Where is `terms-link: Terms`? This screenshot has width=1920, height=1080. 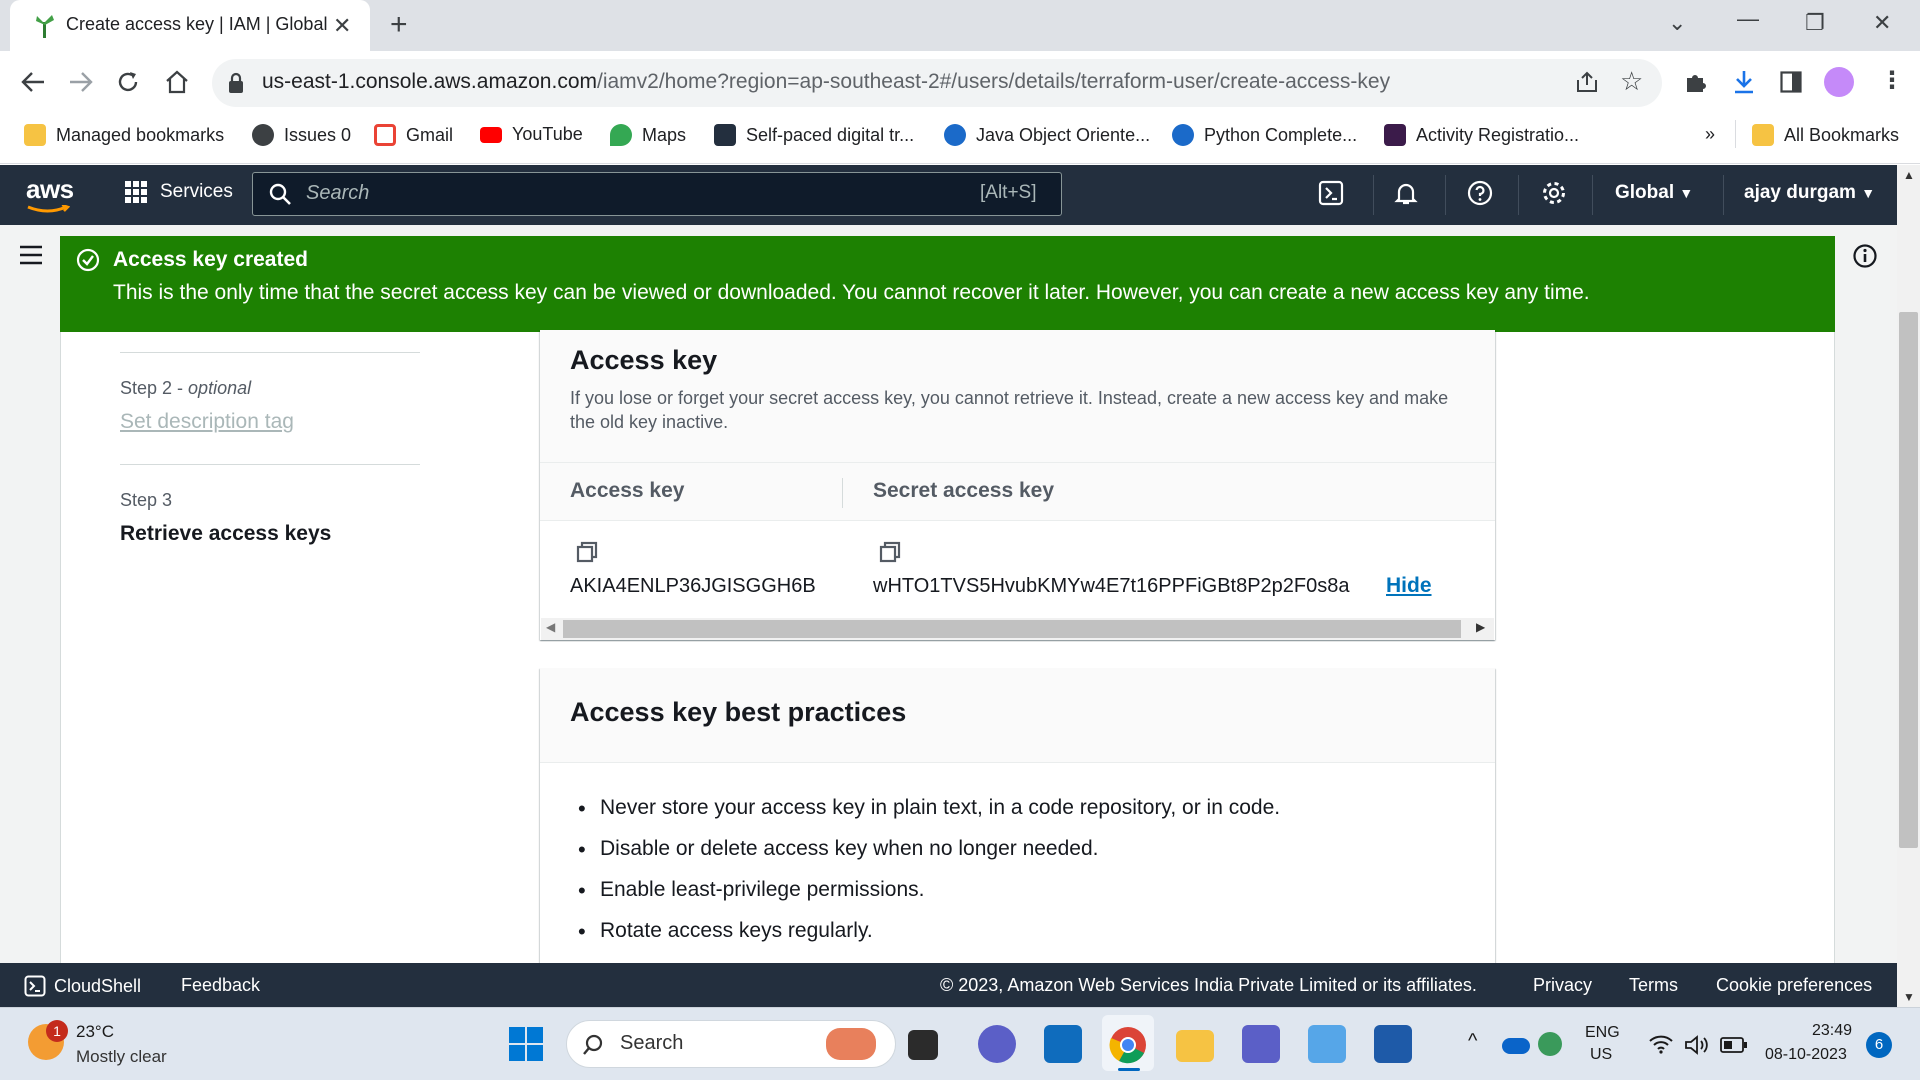
terms-link: Terms is located at coordinates (1653, 985).